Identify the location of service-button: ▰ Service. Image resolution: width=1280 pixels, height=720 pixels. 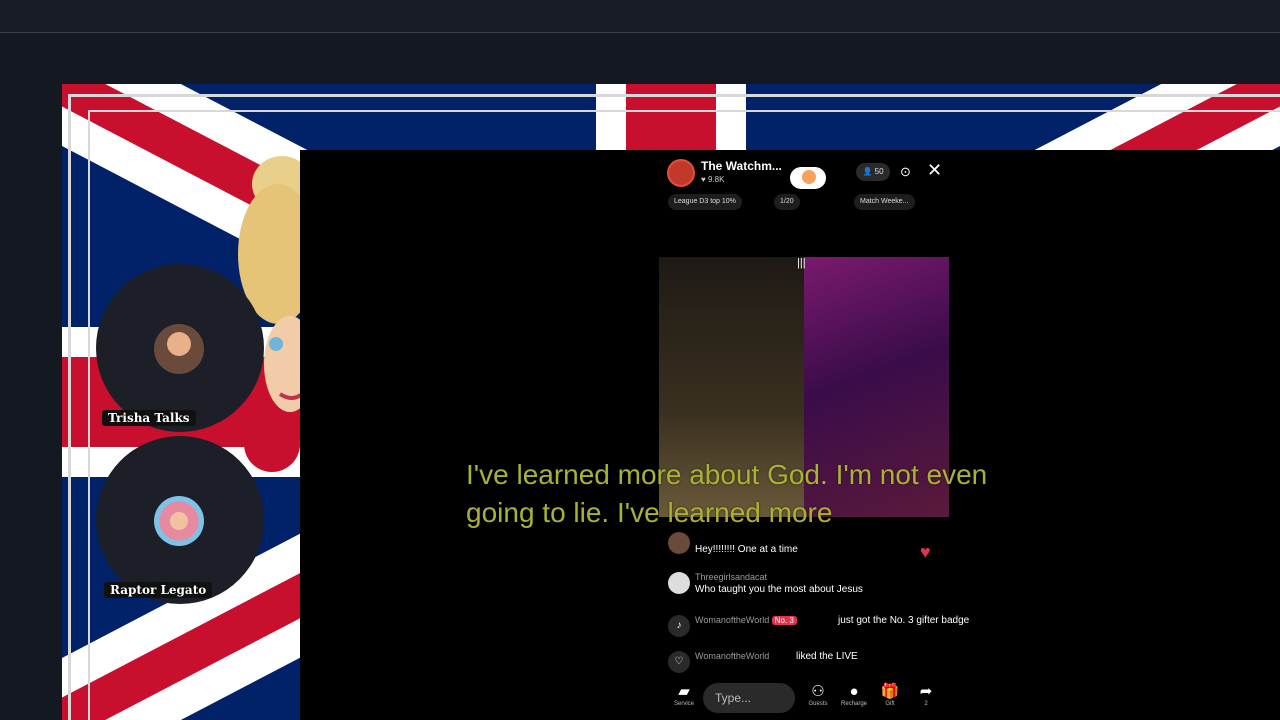
(684, 695).